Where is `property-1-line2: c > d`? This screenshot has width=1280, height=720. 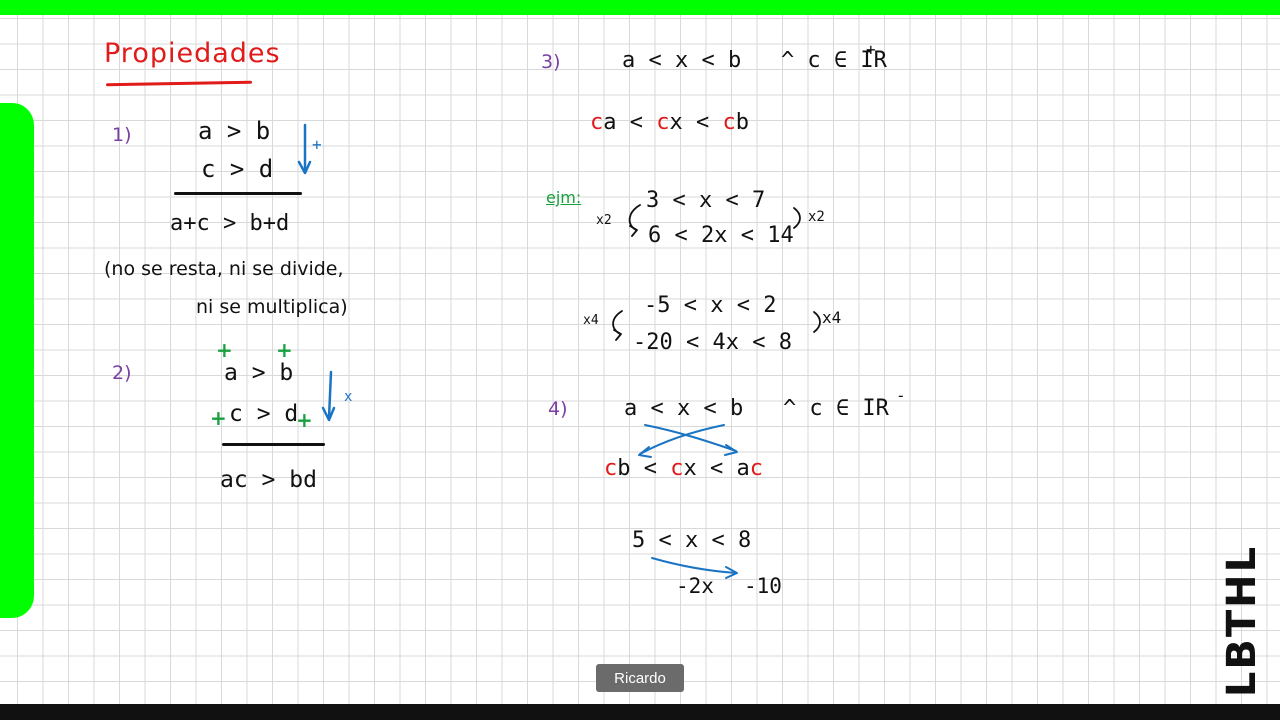 property-1-line2: c > d is located at coordinates (237, 169).